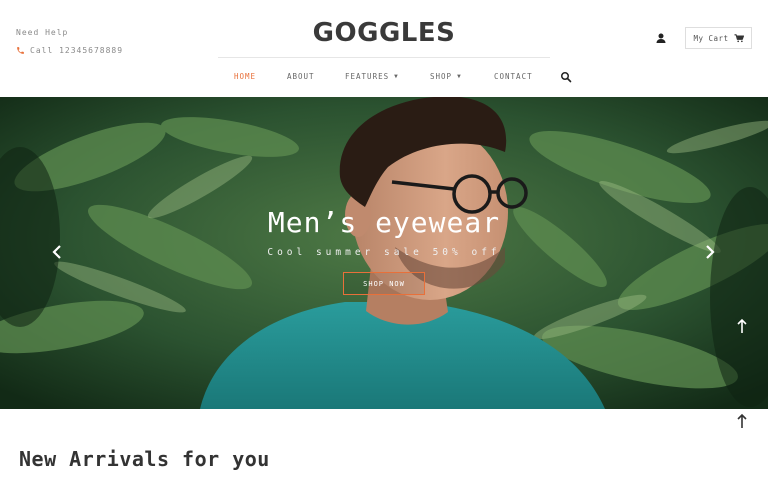  Describe the element at coordinates (384, 57) in the screenshot. I see `header-divider` at that location.